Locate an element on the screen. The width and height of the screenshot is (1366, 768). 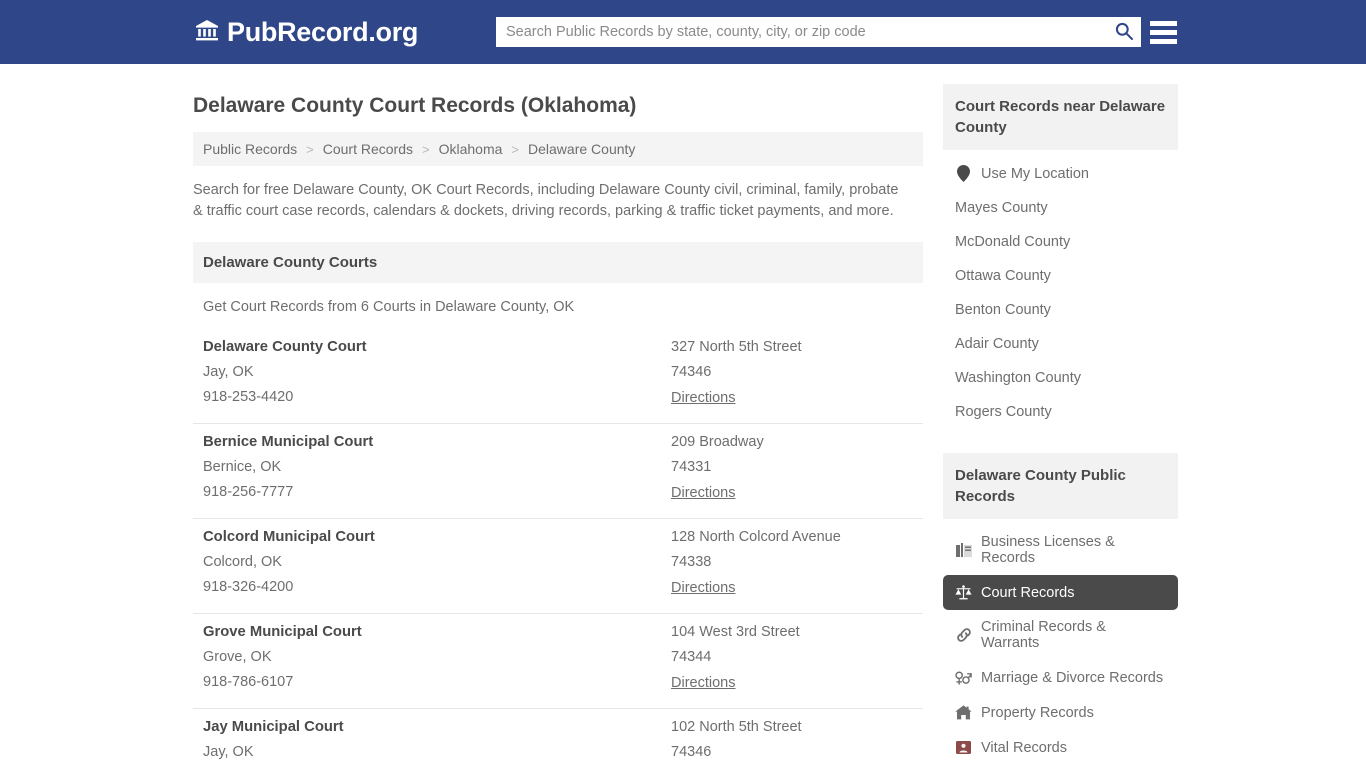
court-info-right: 128 North Colcord Avenue 74338 Directions is located at coordinates (792, 563).